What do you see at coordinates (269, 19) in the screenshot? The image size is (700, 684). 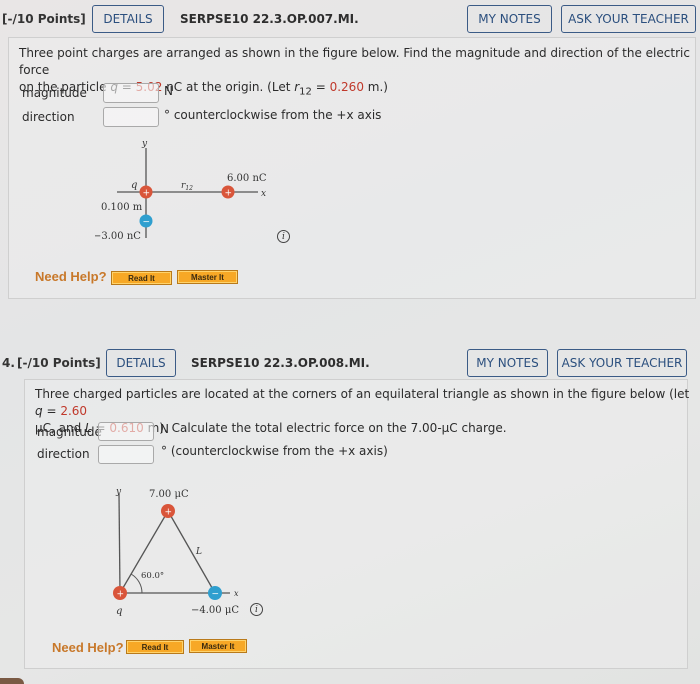 I see `question-code: SERPSE10 22.3.OP.007.MI.` at bounding box center [269, 19].